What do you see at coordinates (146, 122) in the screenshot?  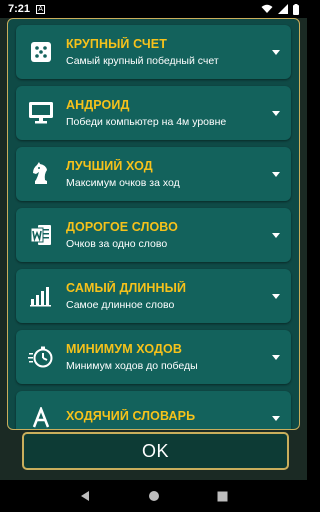 I see `record-subtitle: Победи компьютер на 4м уровне` at bounding box center [146, 122].